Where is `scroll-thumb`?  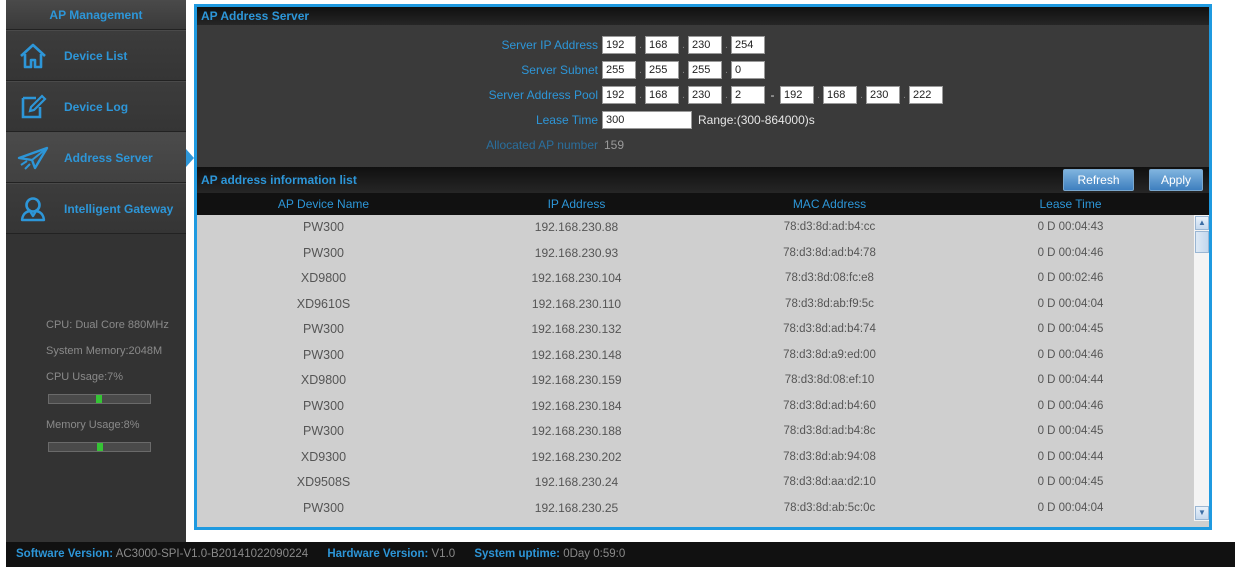
scroll-thumb is located at coordinates (1202, 242).